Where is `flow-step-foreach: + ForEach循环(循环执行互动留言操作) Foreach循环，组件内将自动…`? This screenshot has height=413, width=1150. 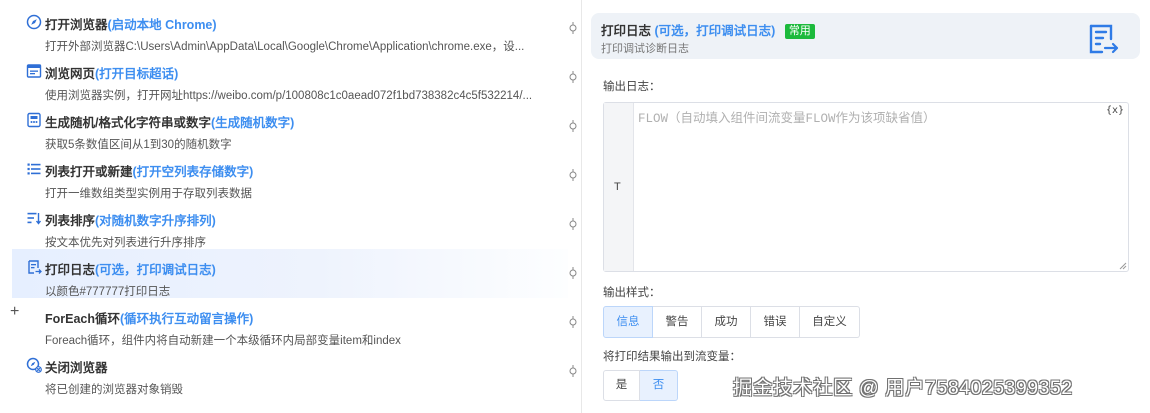
flow-step-foreach: + ForEach循环(循环执行互动留言操作) Foreach循环，组件内将自动… is located at coordinates (289, 323).